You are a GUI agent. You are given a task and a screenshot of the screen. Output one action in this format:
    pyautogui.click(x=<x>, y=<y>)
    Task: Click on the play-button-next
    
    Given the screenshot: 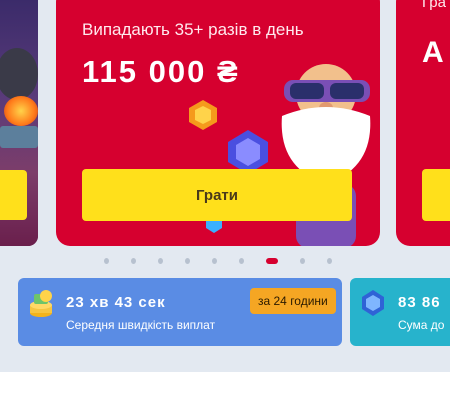 What is the action you would take?
    pyautogui.click(x=436, y=195)
    